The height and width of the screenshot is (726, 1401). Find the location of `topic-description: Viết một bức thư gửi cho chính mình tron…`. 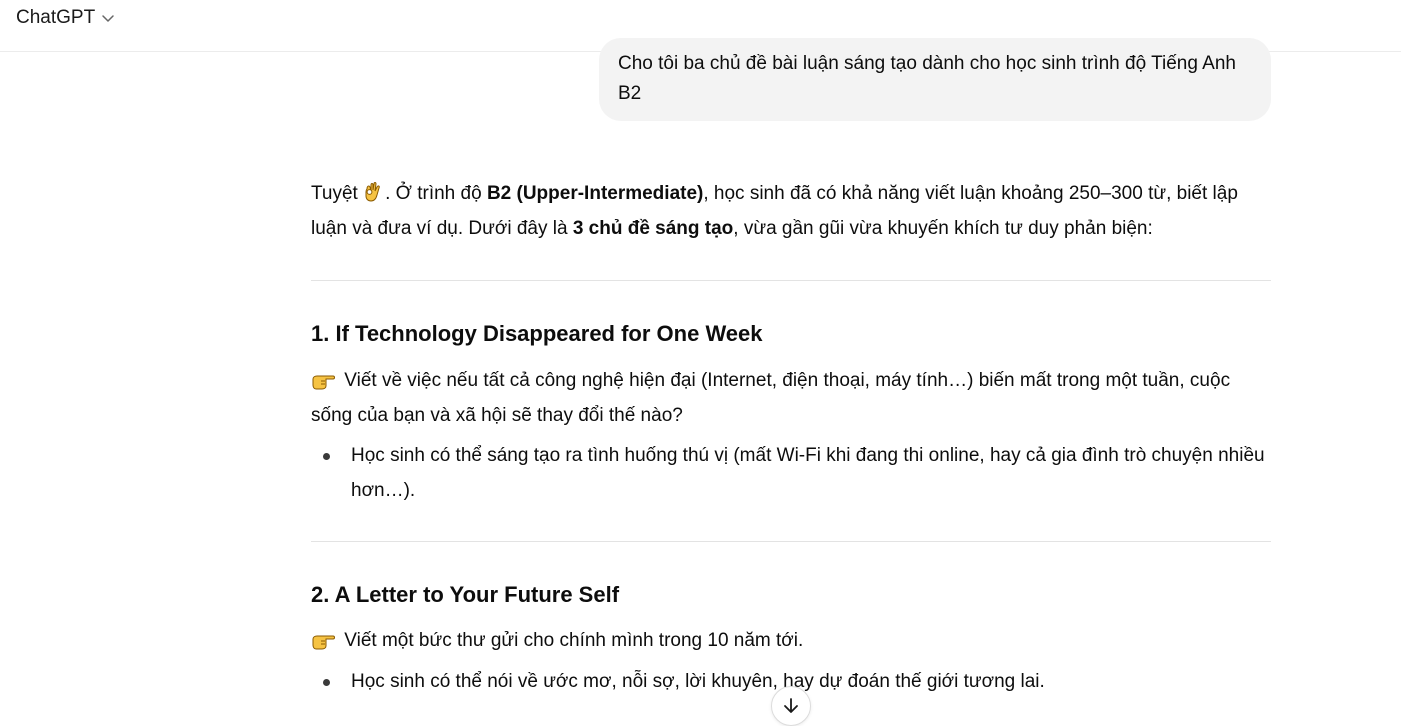

topic-description: Viết một bức thư gửi cho chính mình tron… is located at coordinates (791, 640).